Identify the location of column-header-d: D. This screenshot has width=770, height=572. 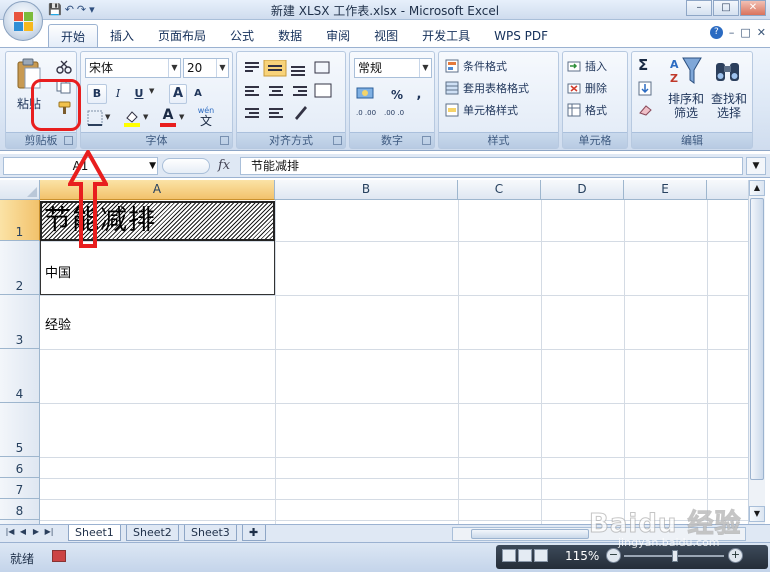
(582, 190).